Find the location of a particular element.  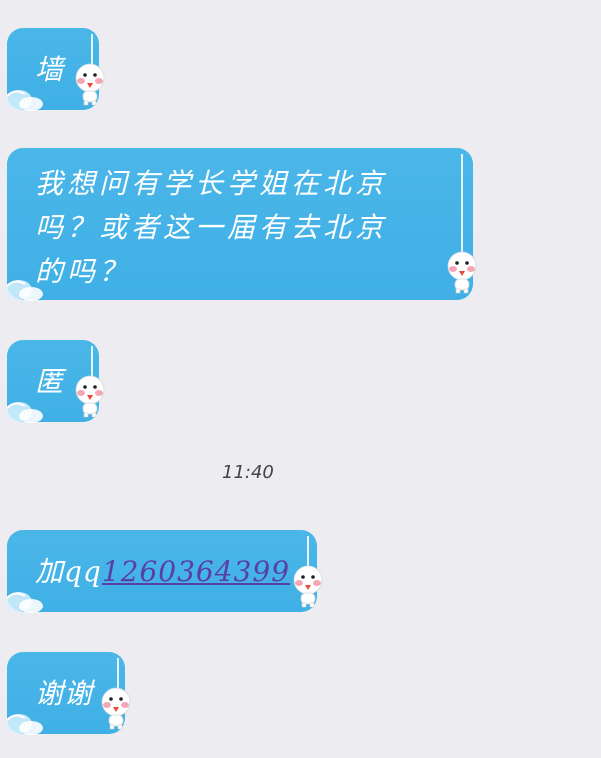

message-row: 匿 is located at coordinates (55, 381).